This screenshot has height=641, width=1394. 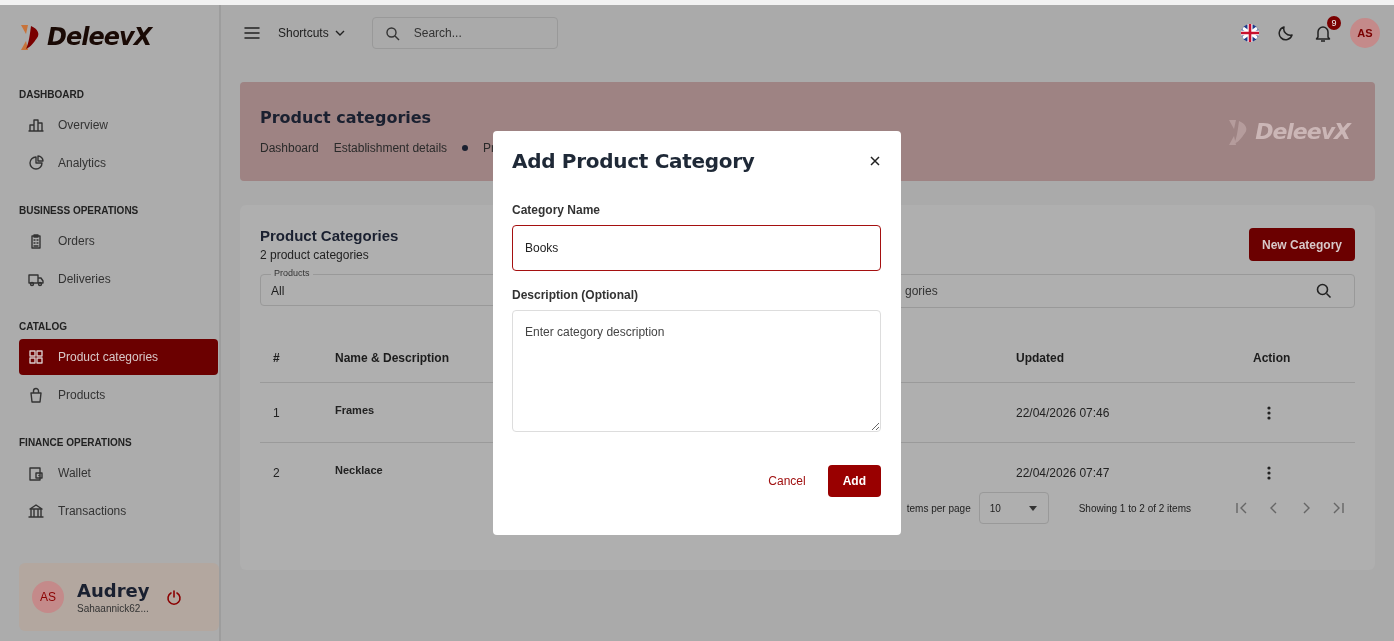 I want to click on sidebar-item: Overview, so click(x=118, y=125).